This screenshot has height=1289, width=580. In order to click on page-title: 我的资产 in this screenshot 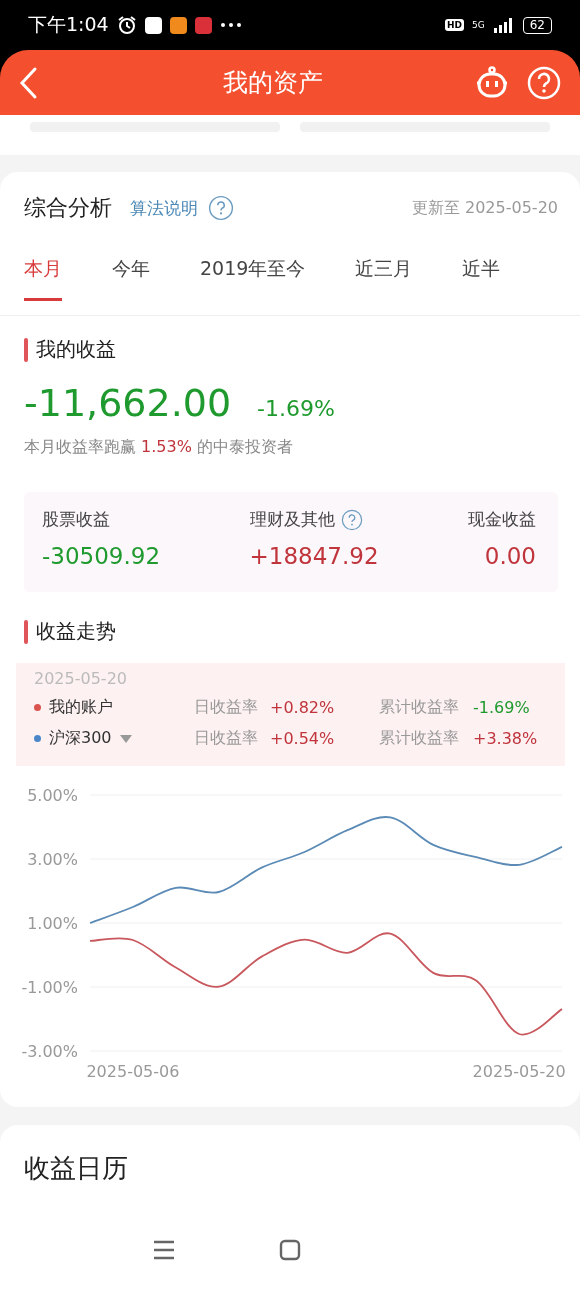, I will do `click(273, 83)`.